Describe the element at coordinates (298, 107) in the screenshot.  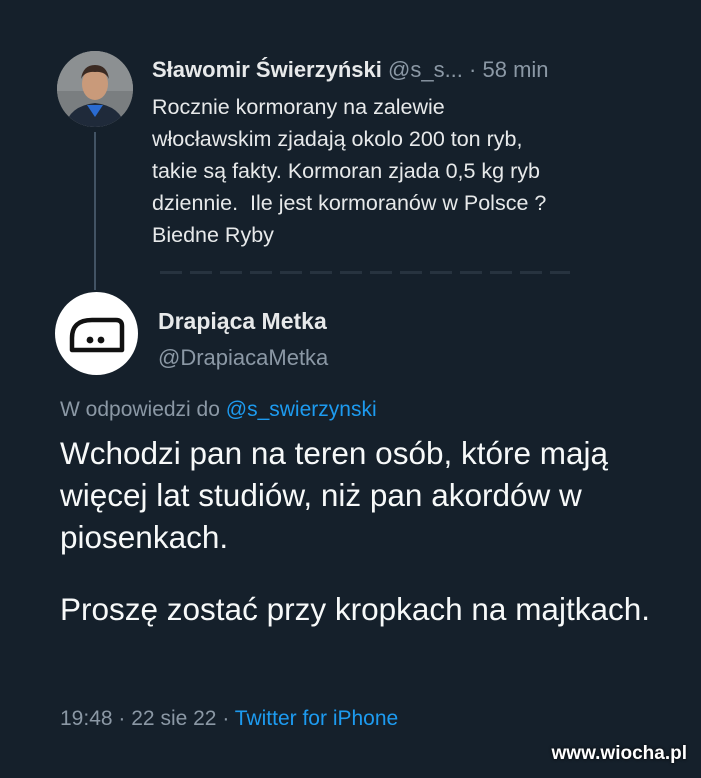
I see `tweet-text-line: Rocznie kormorany na zalewie` at that location.